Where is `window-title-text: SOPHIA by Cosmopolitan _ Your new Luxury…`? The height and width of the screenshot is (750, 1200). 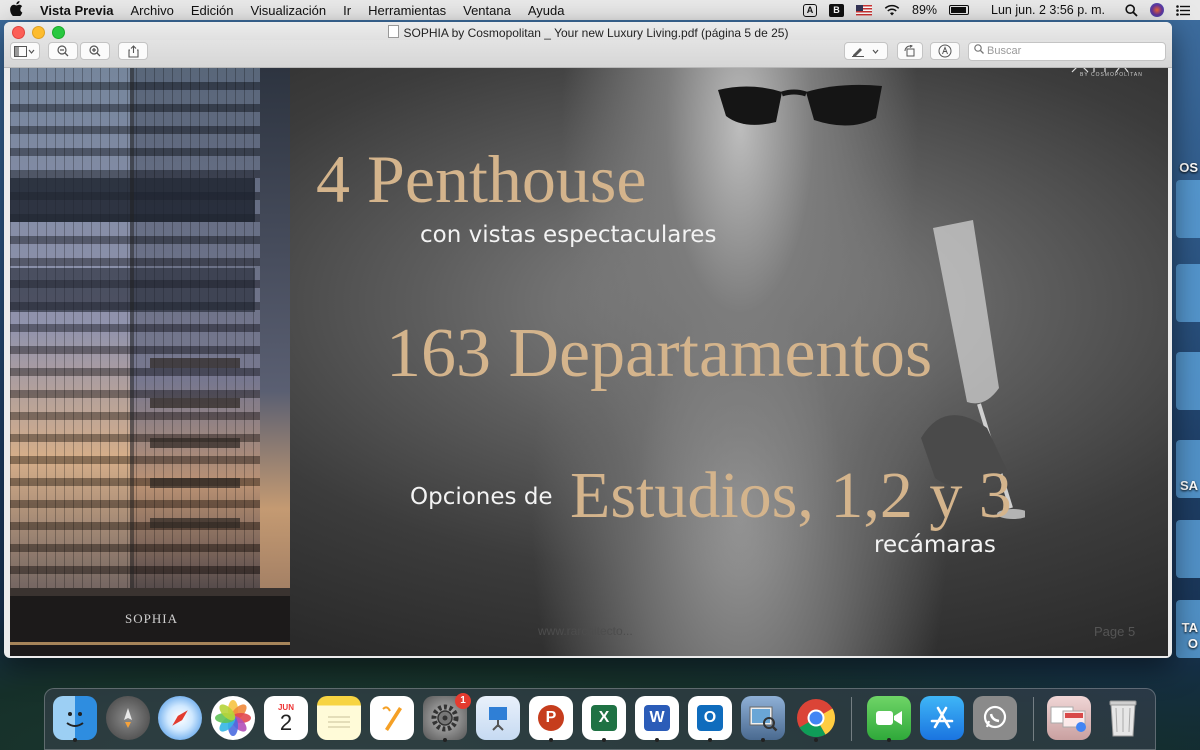
window-title-text: SOPHIA by Cosmopolitan _ Your new Luxury… is located at coordinates (596, 33).